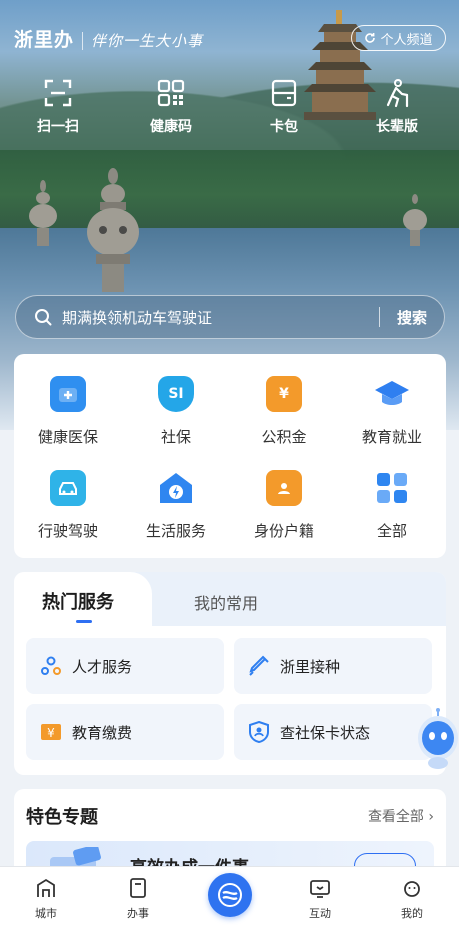  I want to click on stone-lantern-large, so click(113, 230).